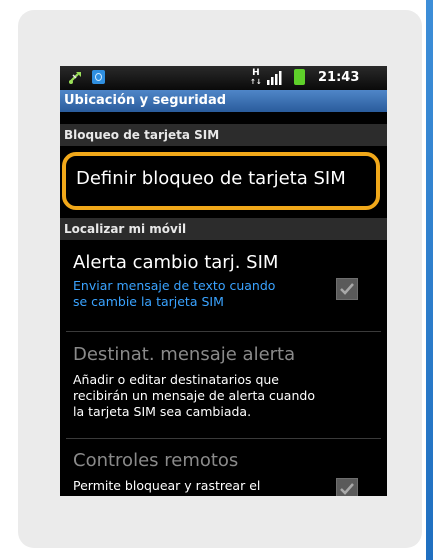 The image size is (433, 560). What do you see at coordinates (223, 78) in the screenshot?
I see `status-bar: H ↑↓ 21:43` at bounding box center [223, 78].